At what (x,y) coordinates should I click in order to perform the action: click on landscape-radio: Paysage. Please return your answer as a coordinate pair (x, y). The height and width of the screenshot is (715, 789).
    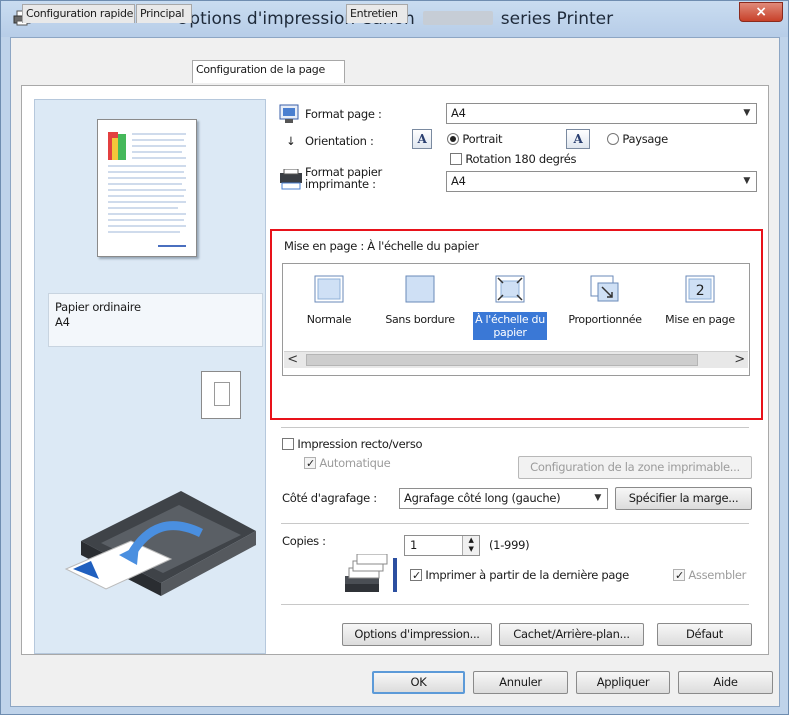
    Looking at the image, I should click on (637, 139).